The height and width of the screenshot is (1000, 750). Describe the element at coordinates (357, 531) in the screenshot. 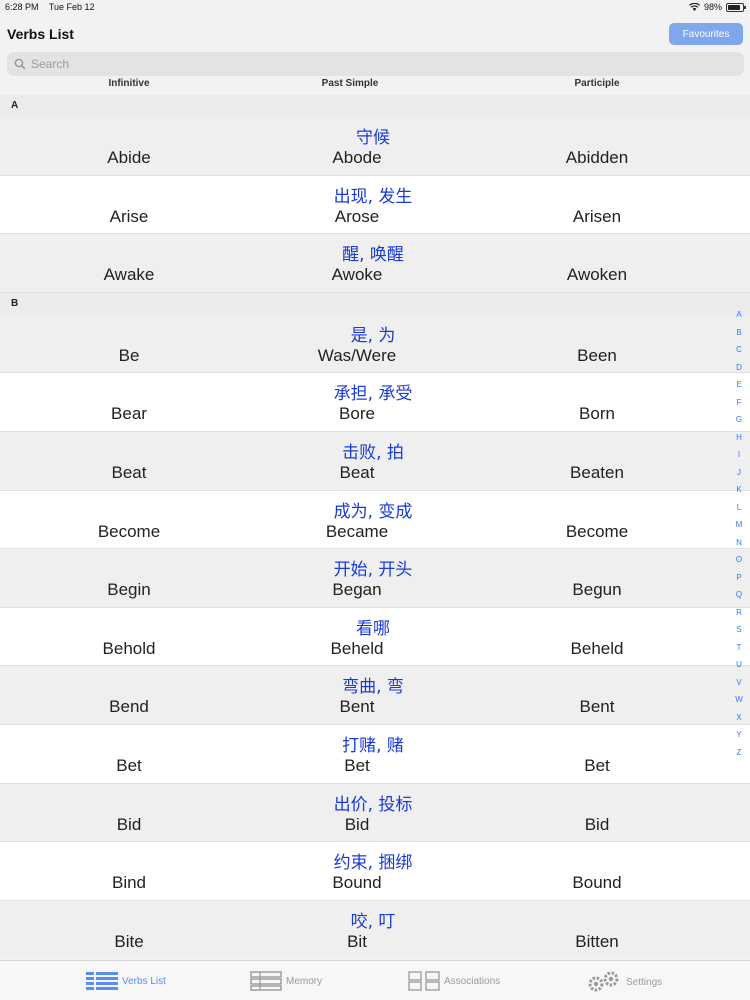

I see `verb-past-simple: Became` at that location.